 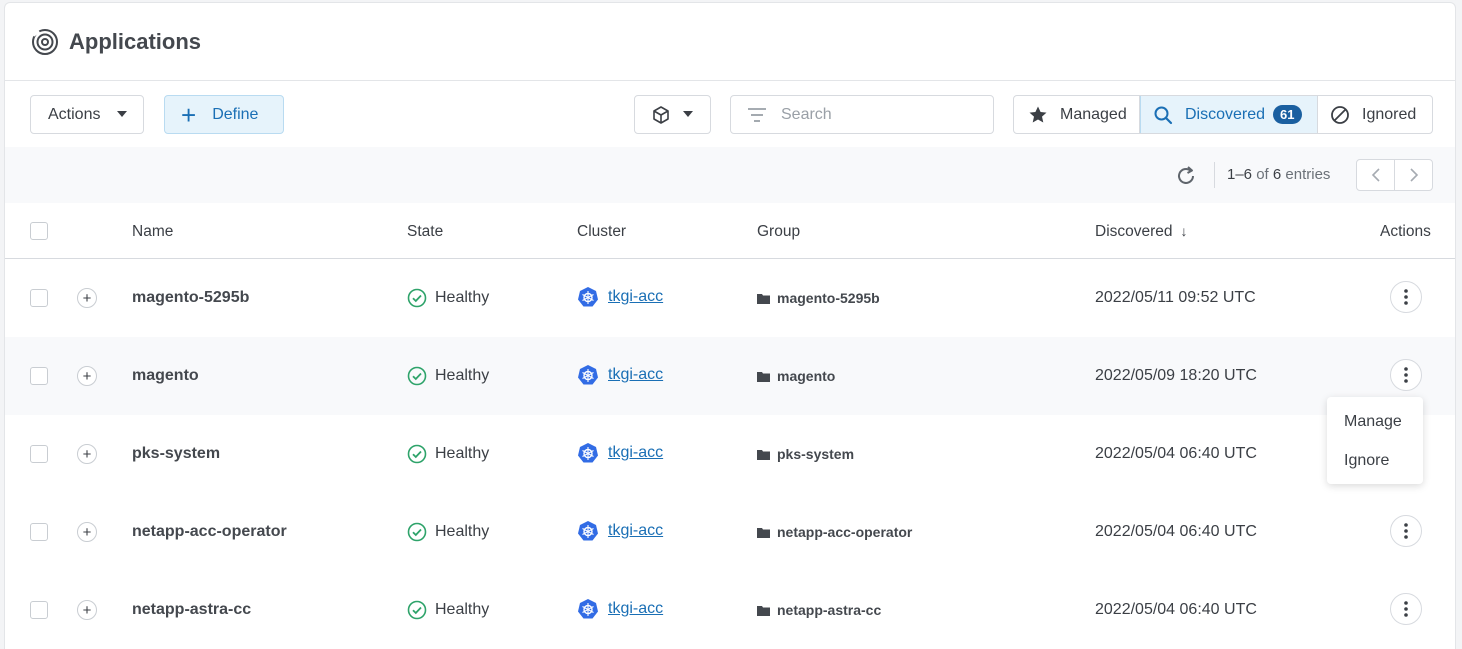 I want to click on next-page-button, so click(x=1413, y=175).